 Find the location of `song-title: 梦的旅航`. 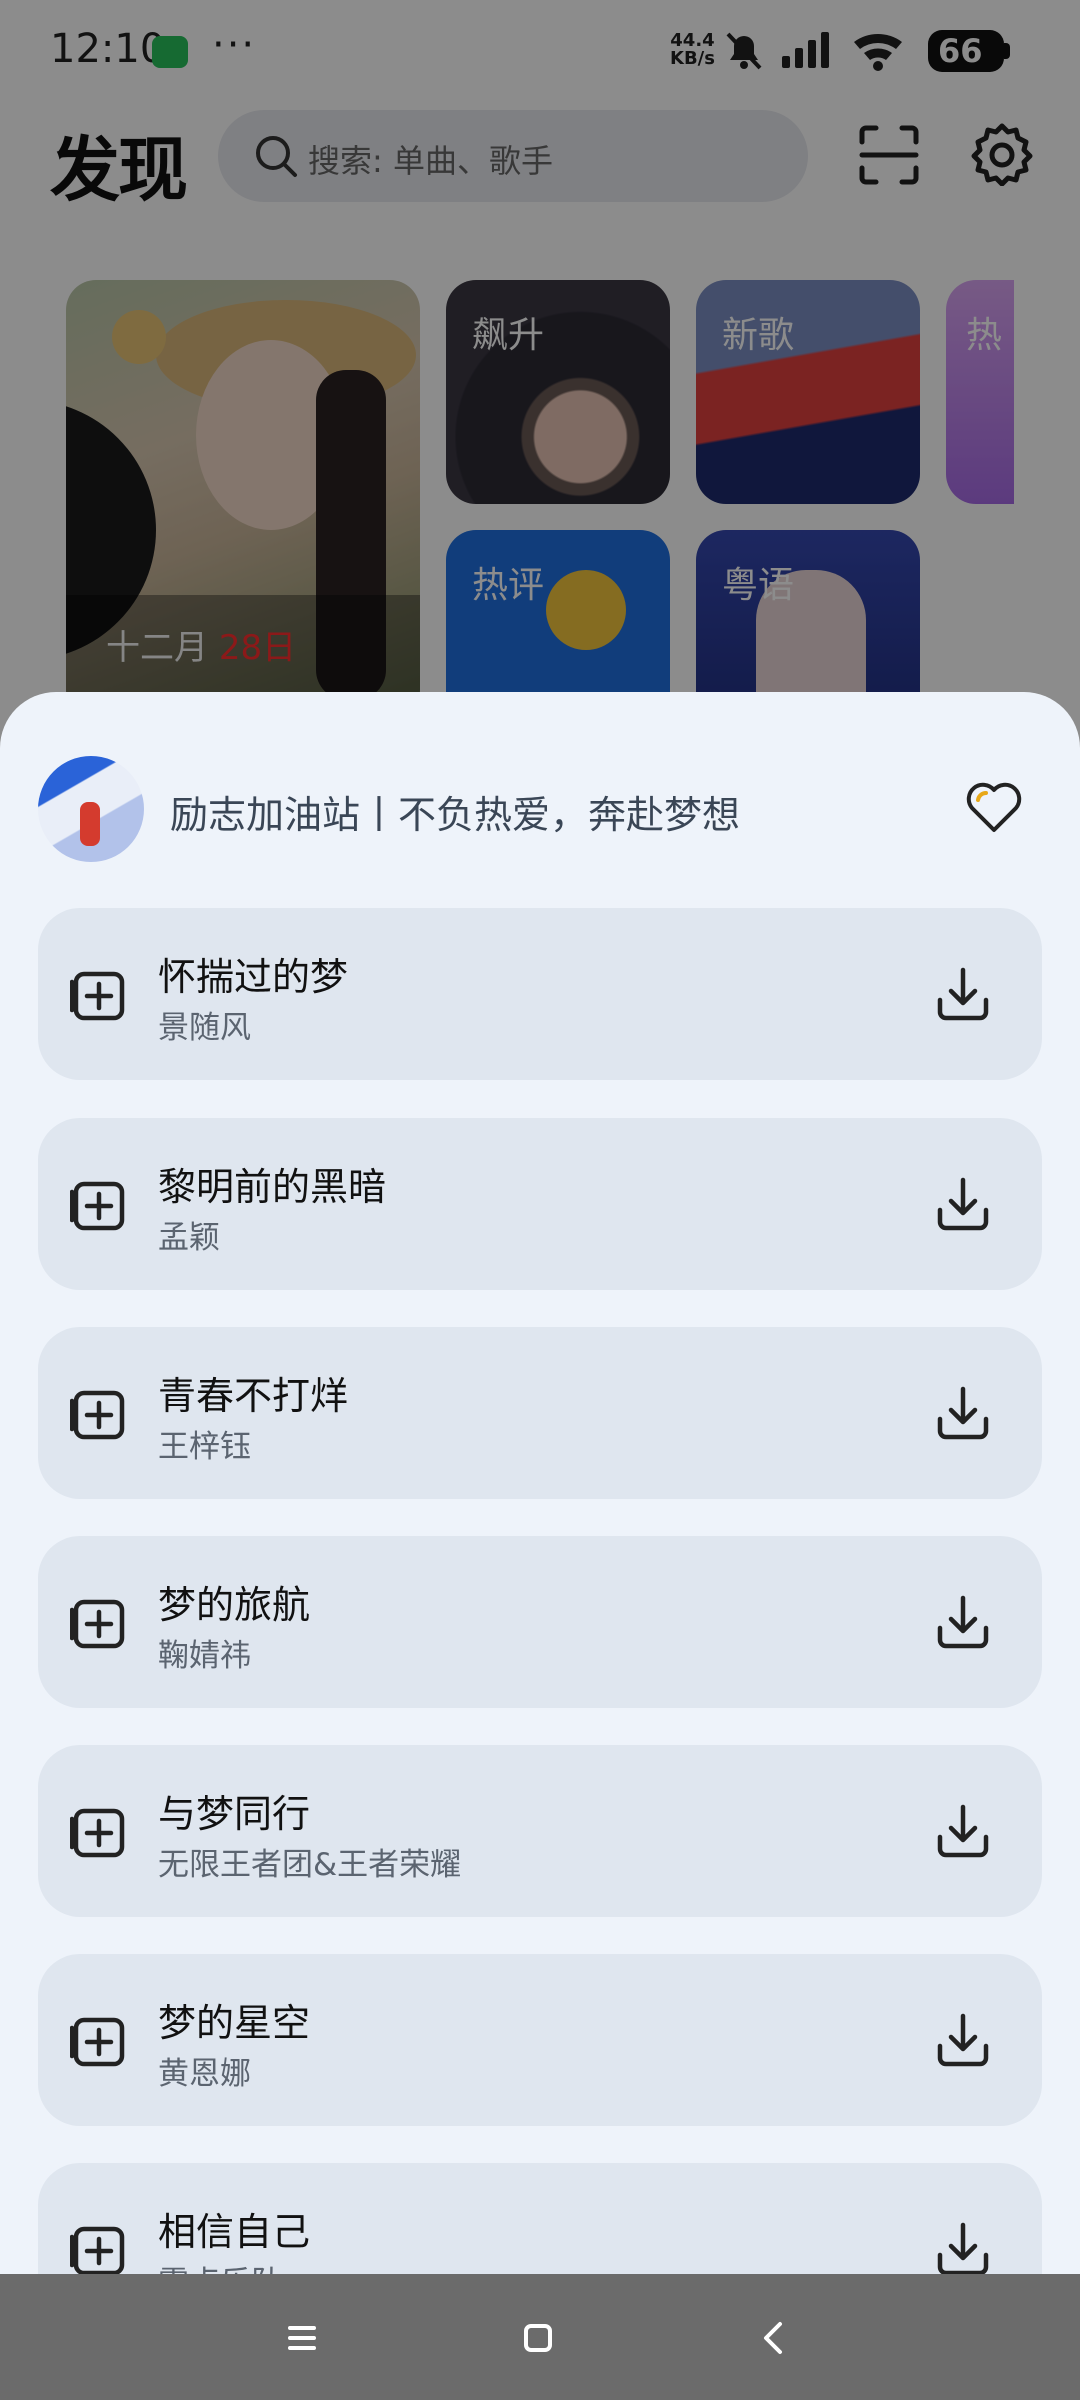

song-title: 梦的旅航 is located at coordinates (234, 1605).